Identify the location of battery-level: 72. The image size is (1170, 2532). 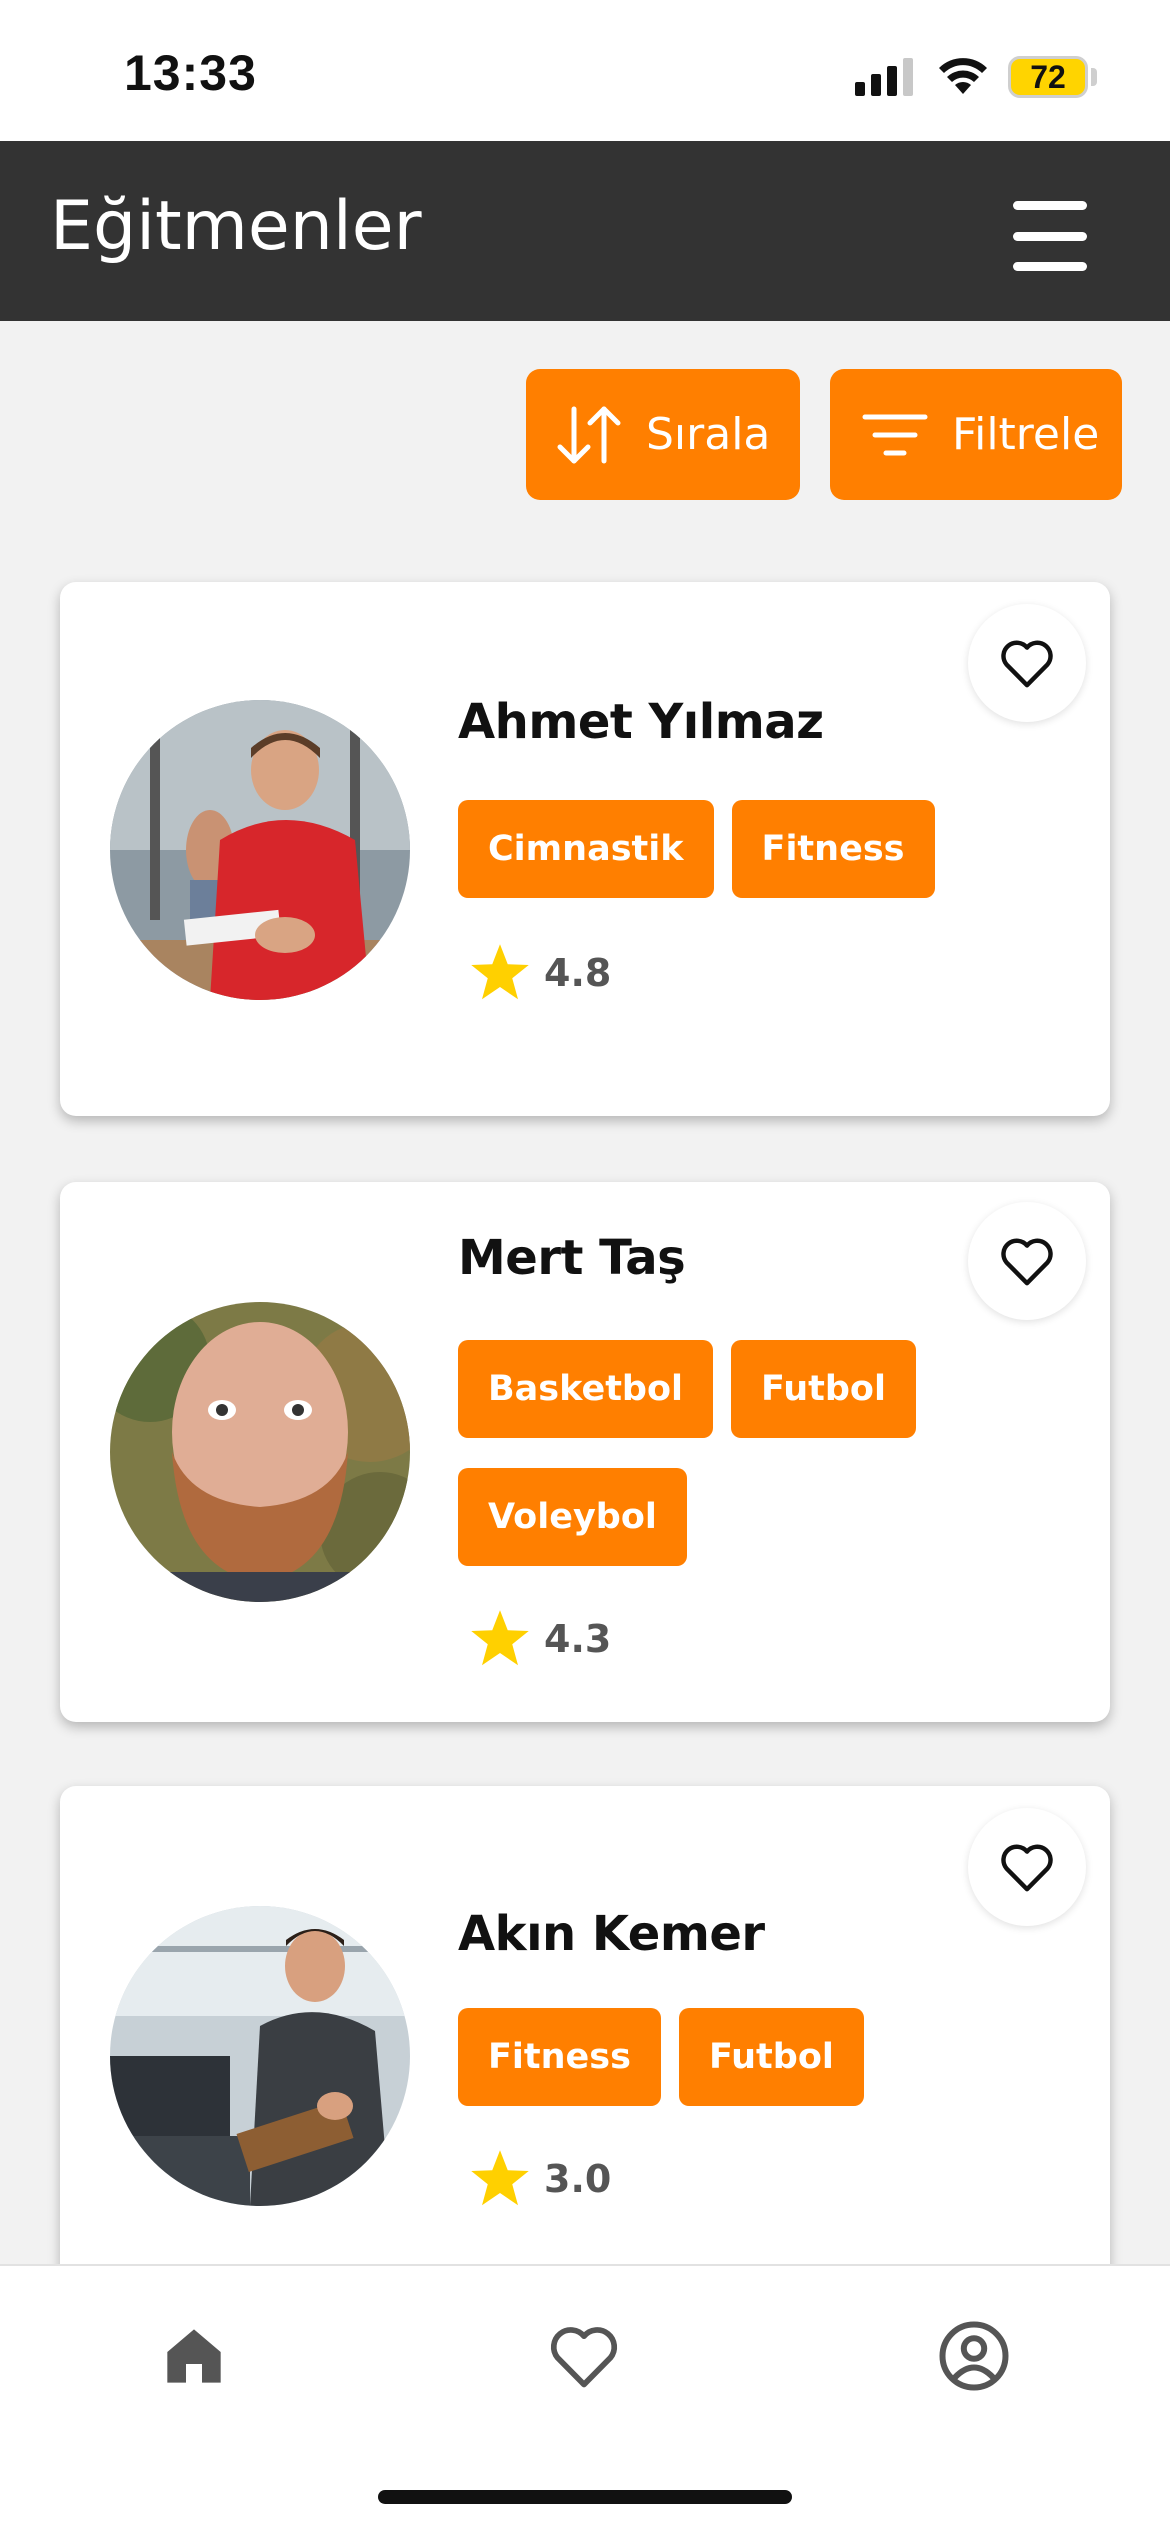
(1048, 76).